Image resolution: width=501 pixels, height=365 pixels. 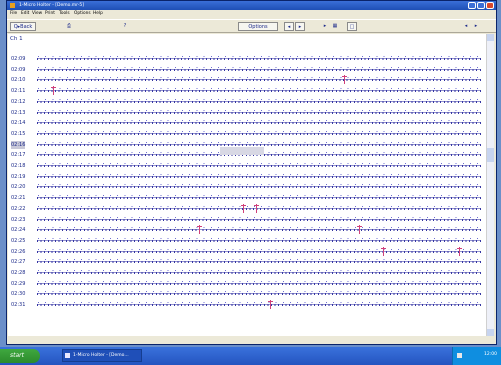 What do you see at coordinates (289, 26) in the screenshot?
I see `nav-prev-button: ◂` at bounding box center [289, 26].